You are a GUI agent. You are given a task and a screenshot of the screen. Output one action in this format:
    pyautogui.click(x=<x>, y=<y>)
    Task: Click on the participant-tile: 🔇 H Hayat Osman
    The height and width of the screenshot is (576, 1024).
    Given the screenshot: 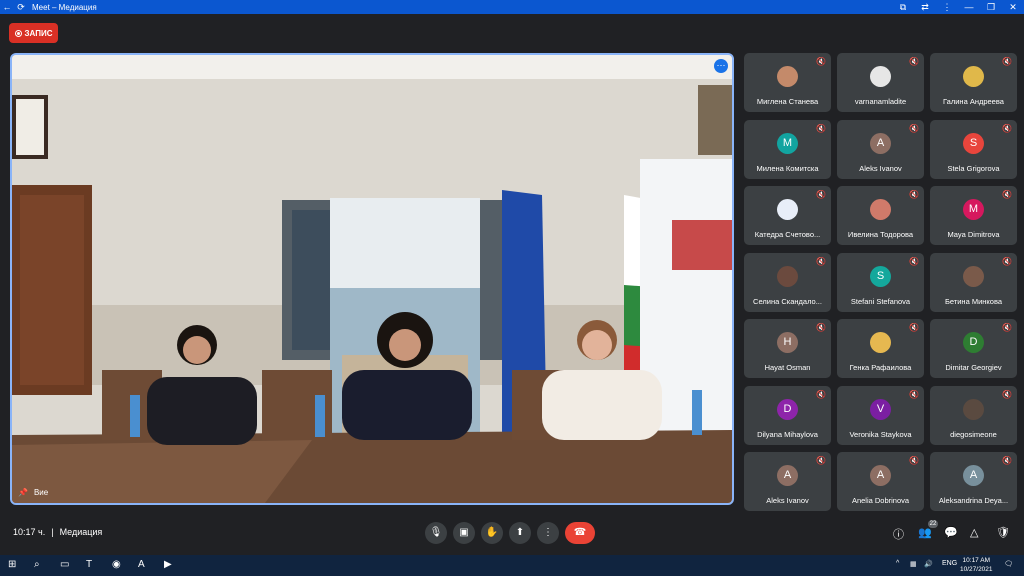 What is the action you would take?
    pyautogui.click(x=787, y=348)
    